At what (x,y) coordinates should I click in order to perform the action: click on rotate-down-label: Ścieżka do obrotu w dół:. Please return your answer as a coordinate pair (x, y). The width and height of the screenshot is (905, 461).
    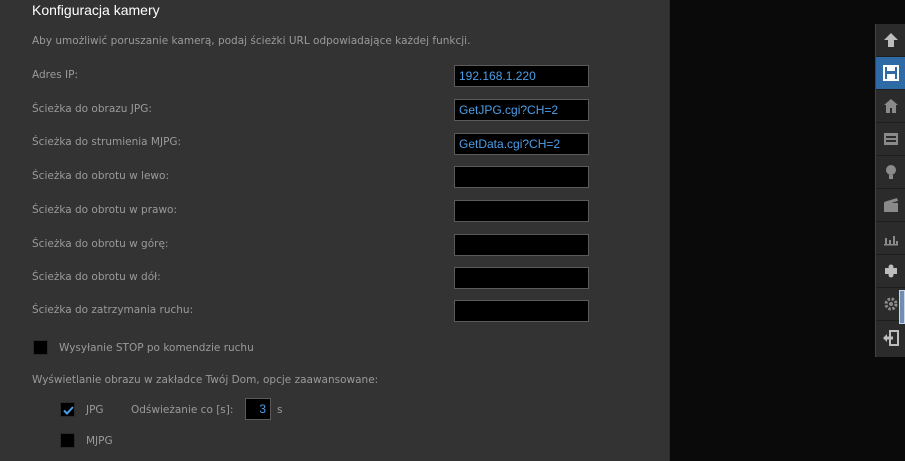
    Looking at the image, I should click on (96, 277).